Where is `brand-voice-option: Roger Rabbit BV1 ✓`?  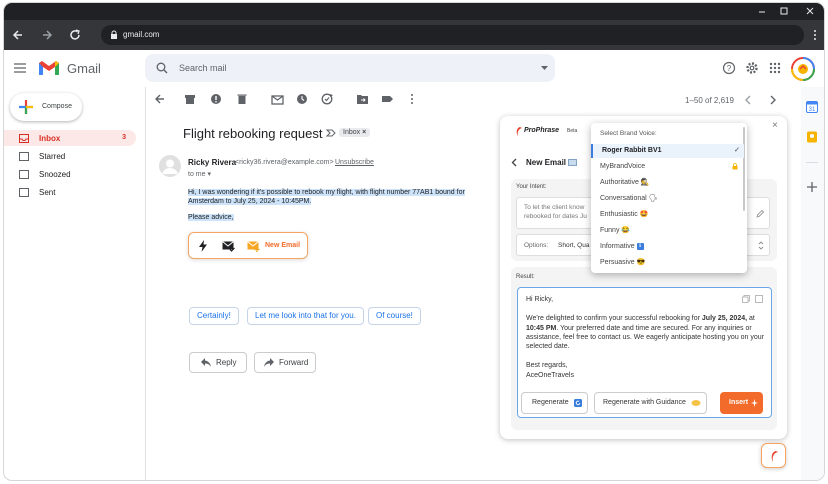
brand-voice-option: Roger Rabbit BV1 ✓ is located at coordinates (667, 151).